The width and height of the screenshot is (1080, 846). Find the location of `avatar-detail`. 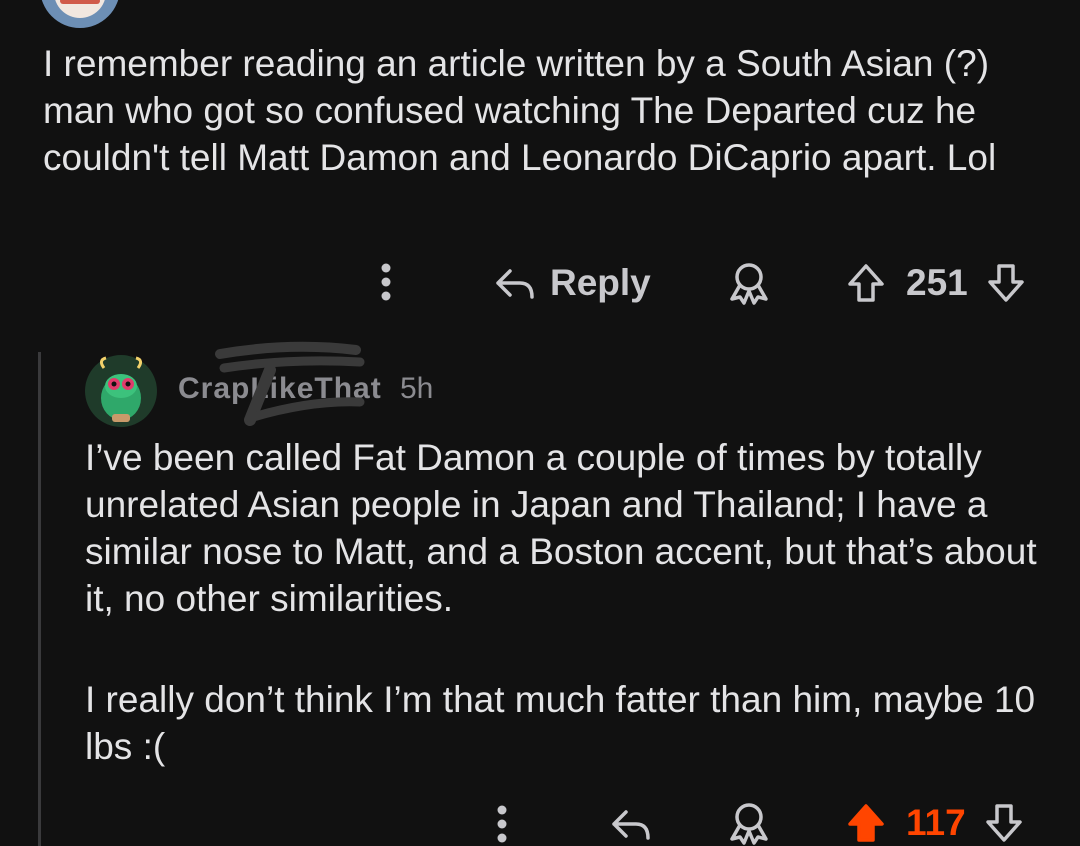

avatar-detail is located at coordinates (80, 2).